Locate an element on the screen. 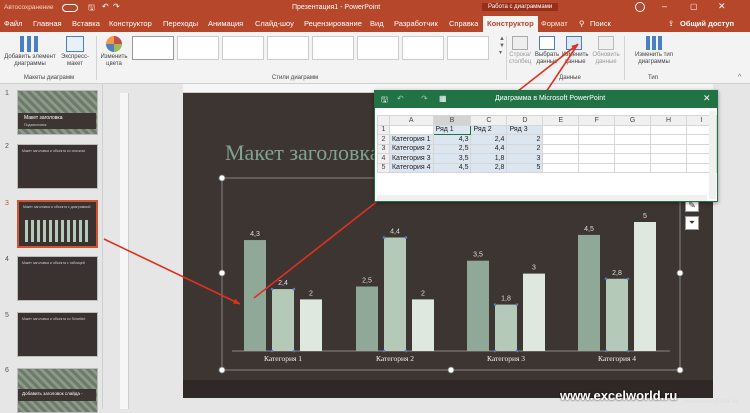 This screenshot has width=750, height=413. tick-label: Категория 4 is located at coordinates (617, 358).